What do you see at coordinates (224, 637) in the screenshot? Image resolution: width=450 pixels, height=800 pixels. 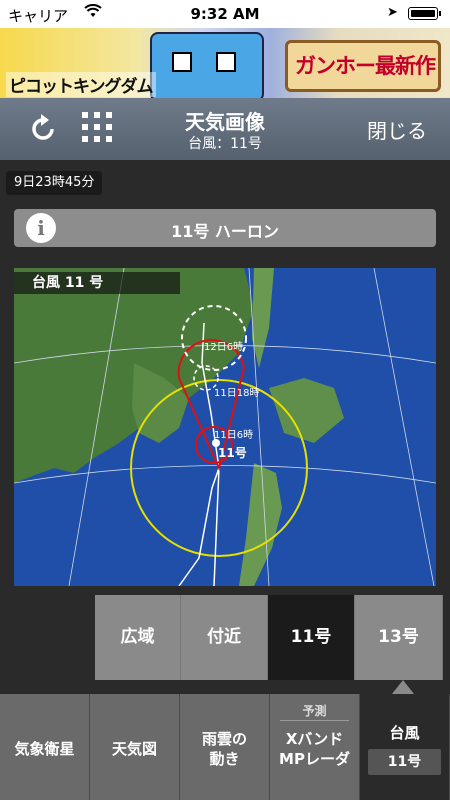 I see `tab-nearby: 付近` at bounding box center [224, 637].